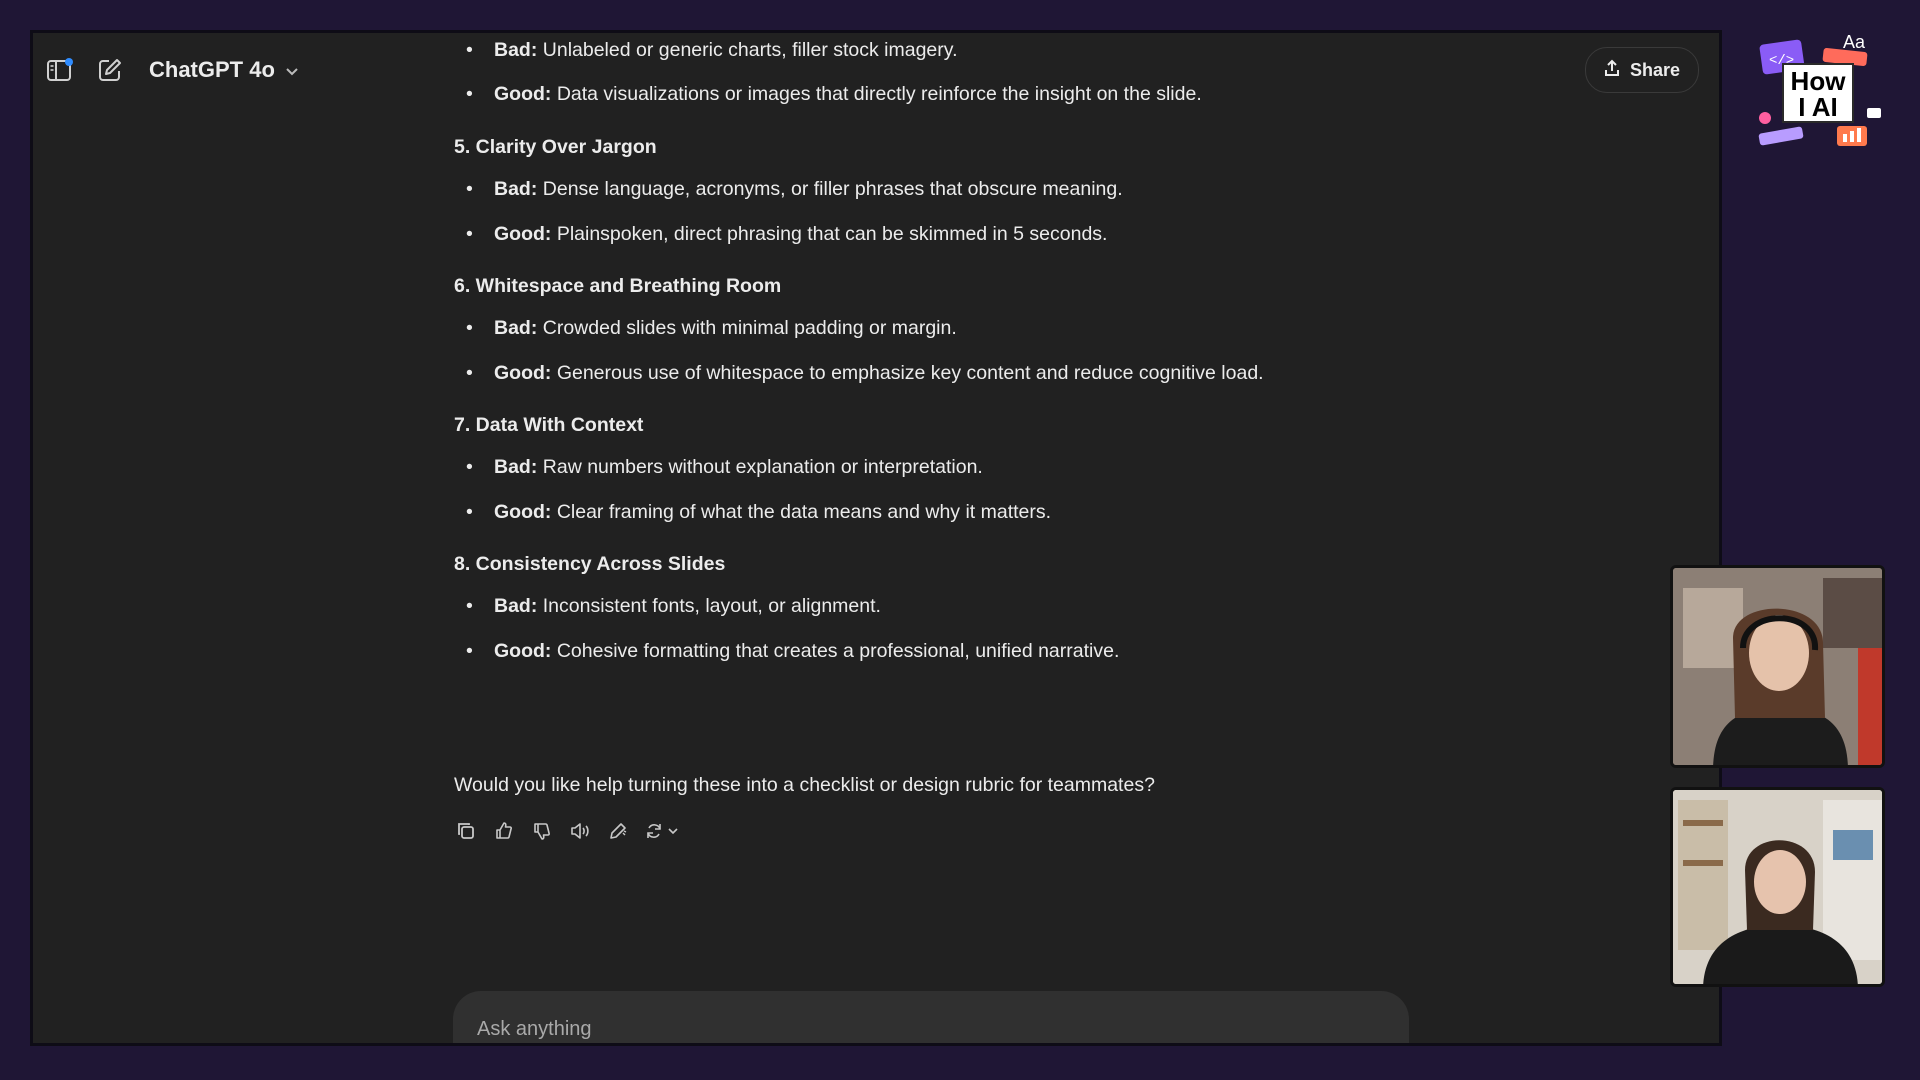 Image resolution: width=1920 pixels, height=1080 pixels. Describe the element at coordinates (212, 69) in the screenshot. I see `model-label: ChatGPT 4o` at that location.